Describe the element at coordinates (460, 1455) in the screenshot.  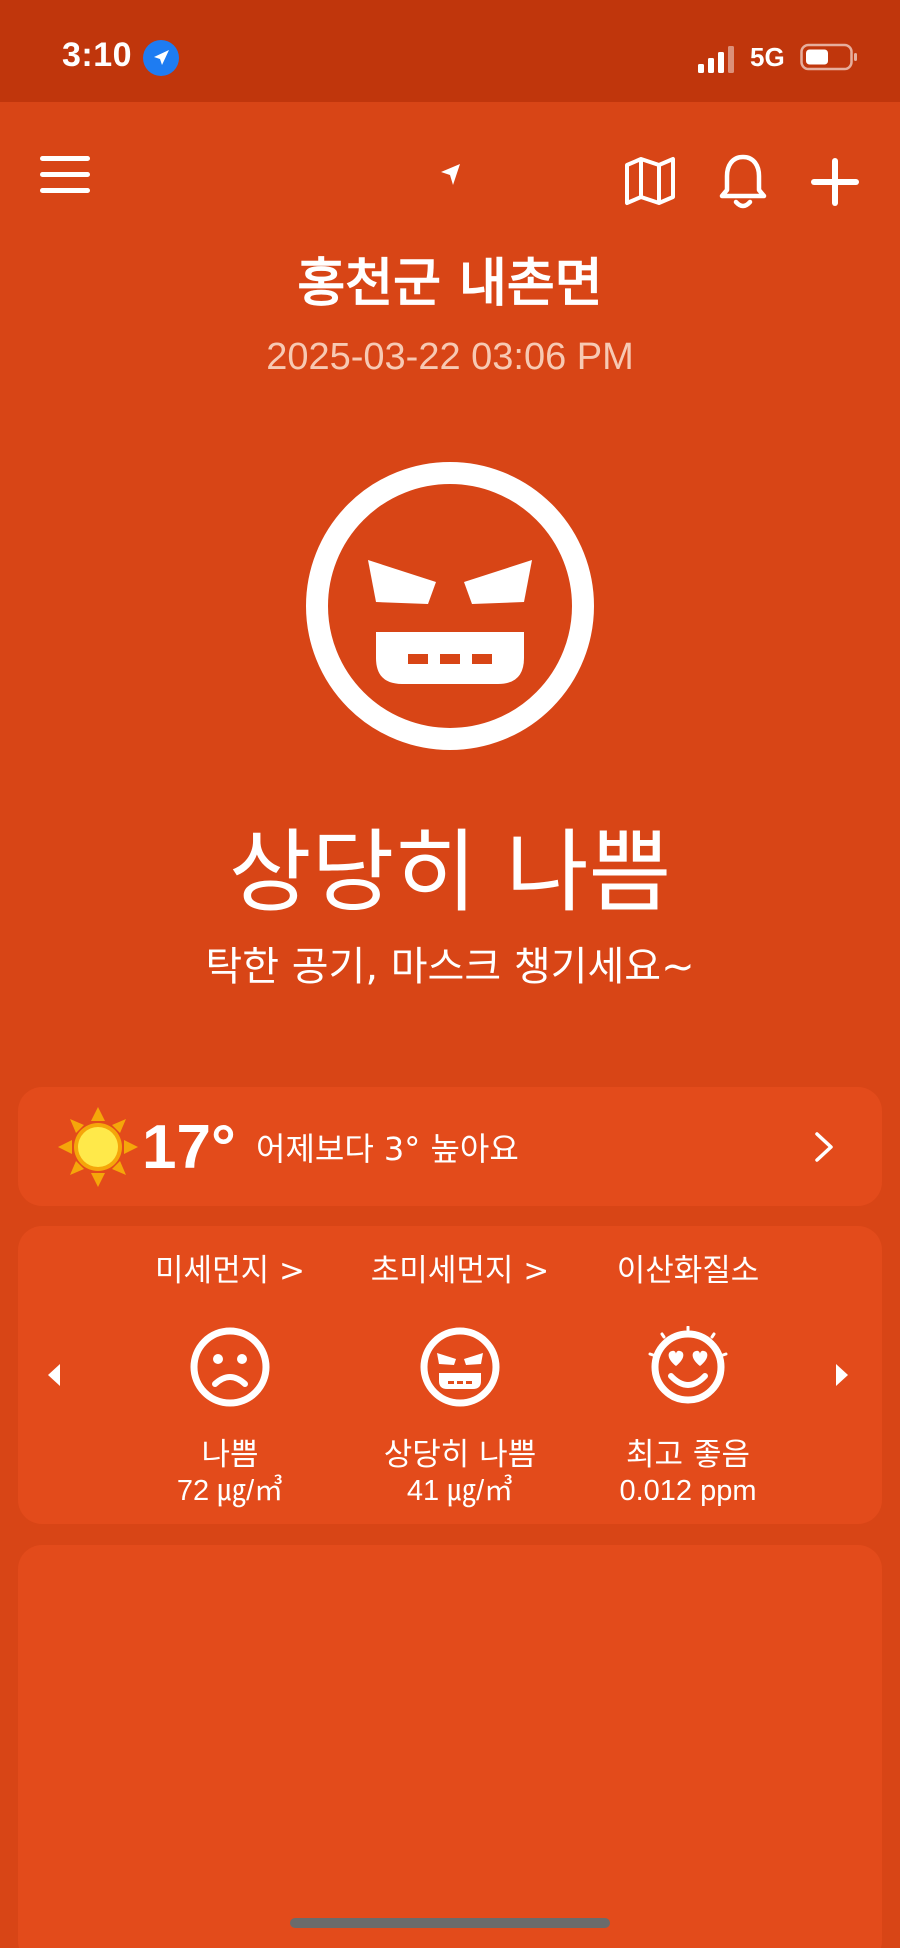
I see `pollutant-grade: 상당히 나쁨` at that location.